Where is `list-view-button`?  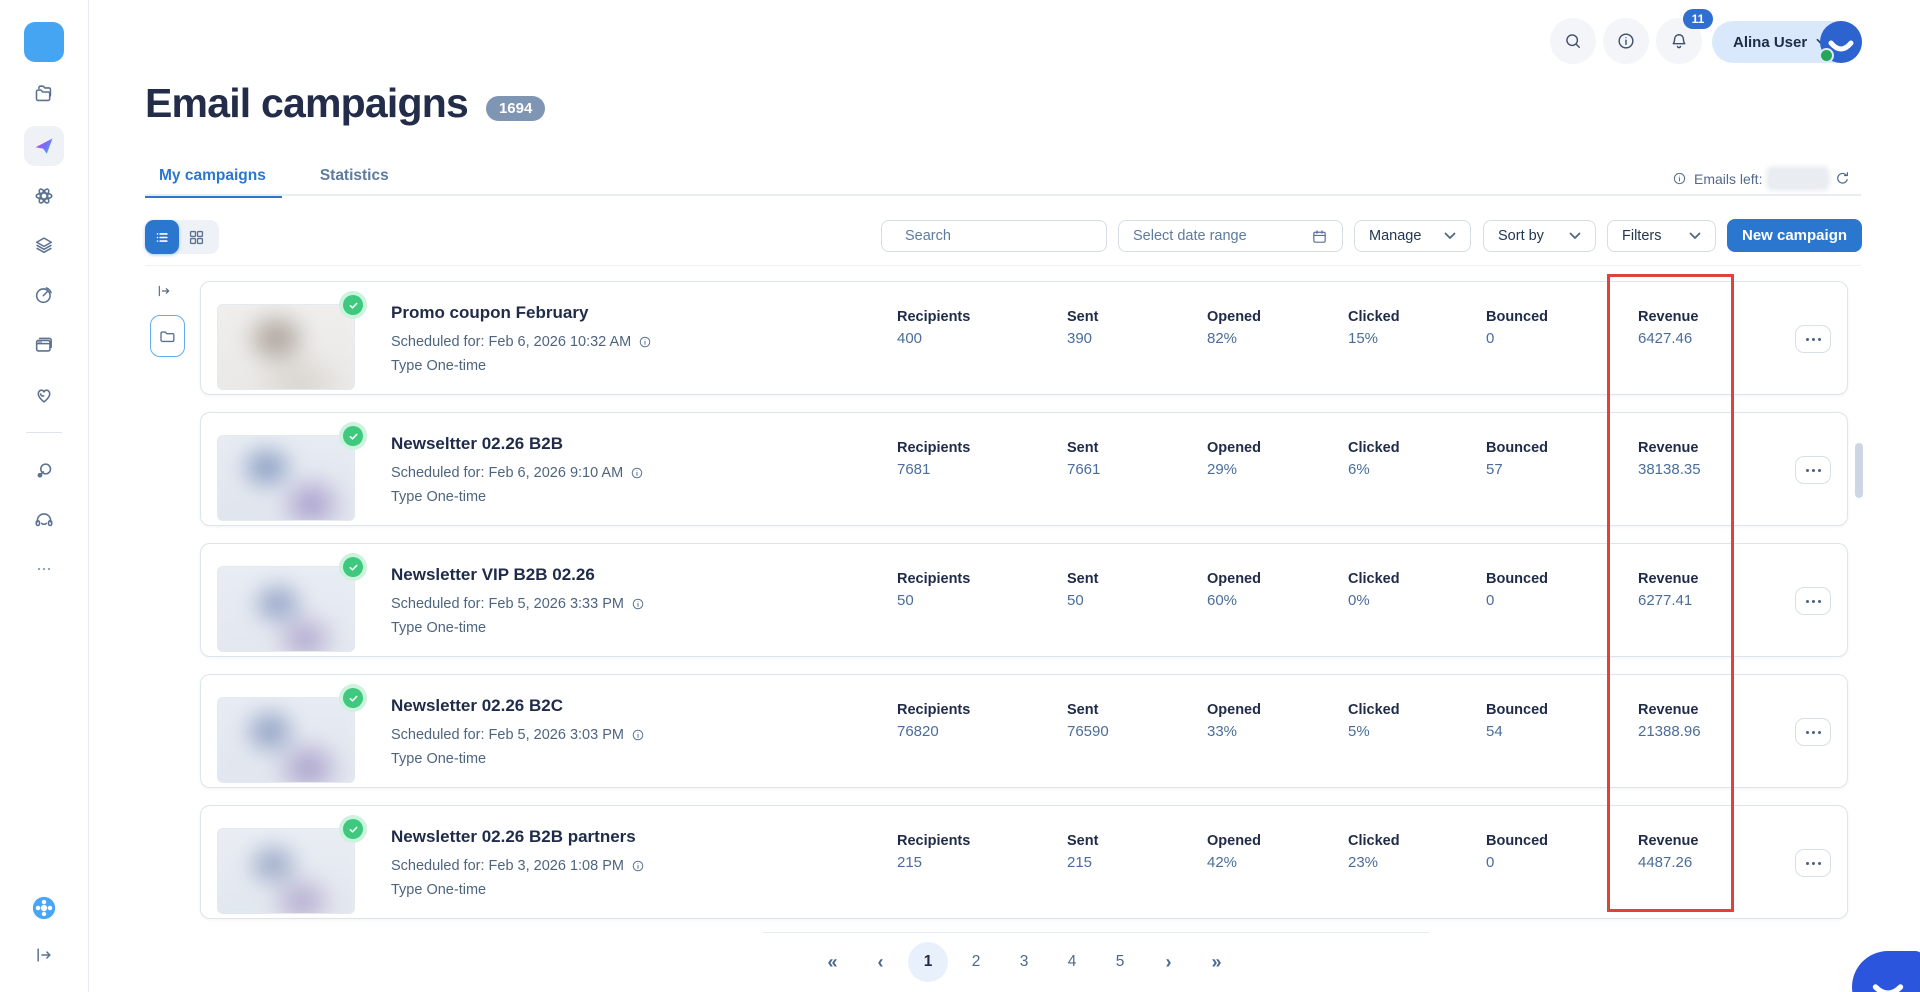 list-view-button is located at coordinates (162, 237).